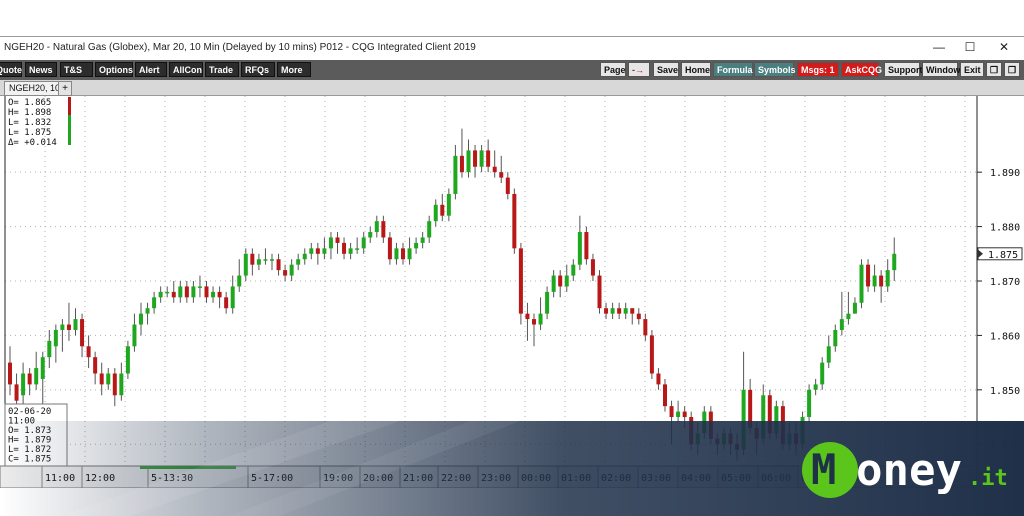 The image size is (1024, 516). Describe the element at coordinates (11, 69) in the screenshot. I see `quote-button: Quote` at that location.